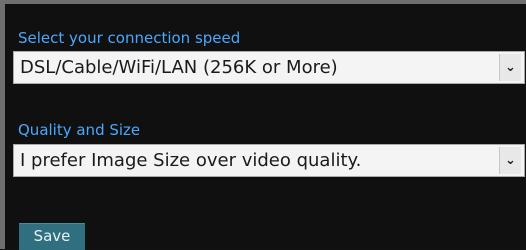 This screenshot has width=526, height=250. I want to click on connection-speed-select: DSL/Cable/WiFi/LAN (256K or More) ⌄, so click(269, 67).